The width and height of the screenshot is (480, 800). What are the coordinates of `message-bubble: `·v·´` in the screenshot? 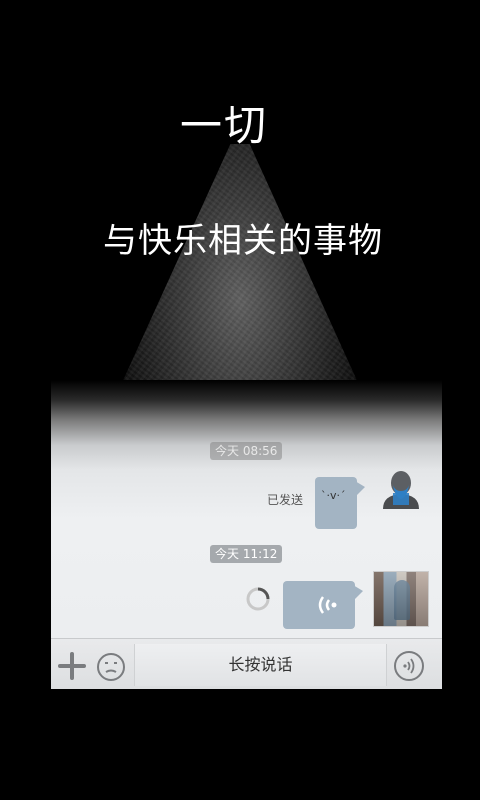 It's located at (340, 503).